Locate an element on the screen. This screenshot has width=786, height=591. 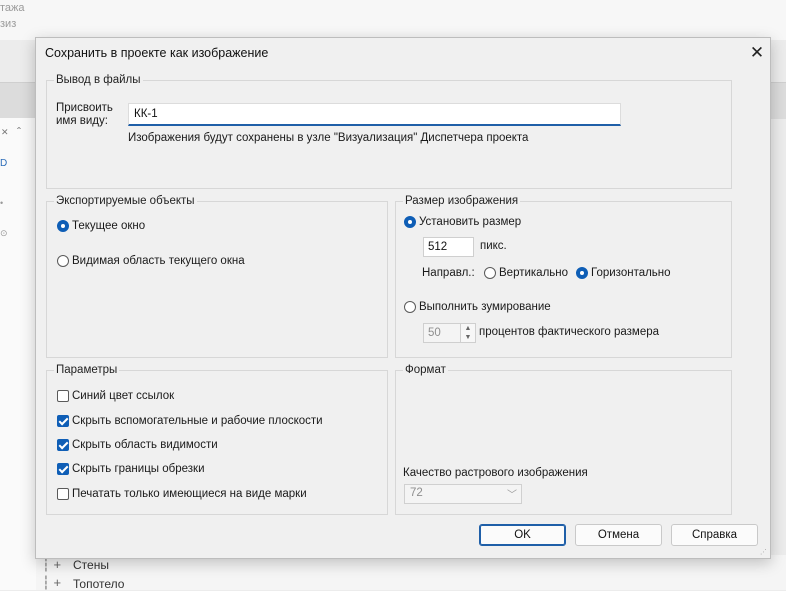
radio-label: Видимая область текущего окна is located at coordinates (158, 261).